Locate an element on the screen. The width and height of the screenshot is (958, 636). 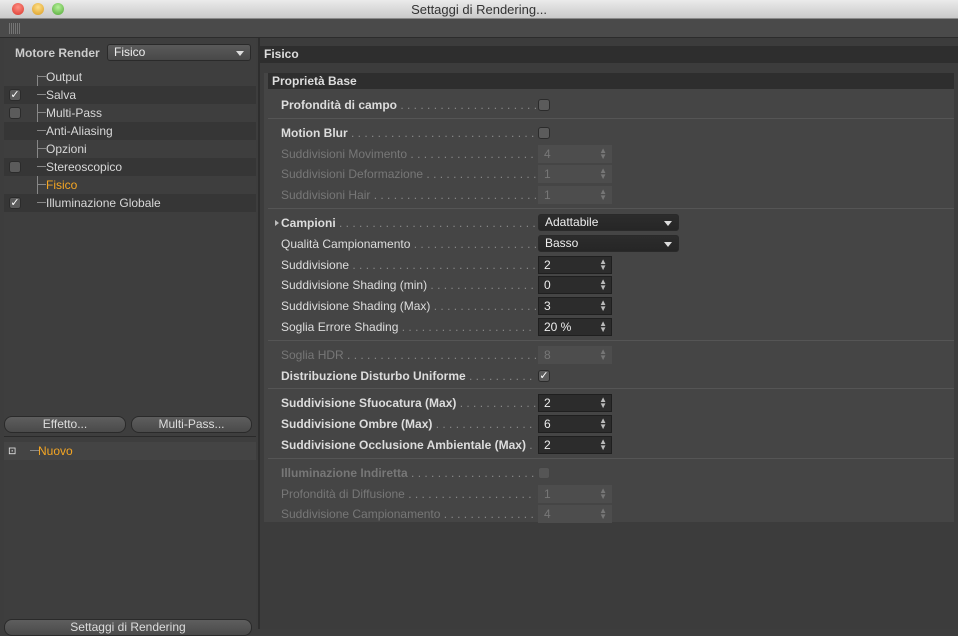
property-label: Suddivisione Shading (min) is located at coordinates (408, 285).